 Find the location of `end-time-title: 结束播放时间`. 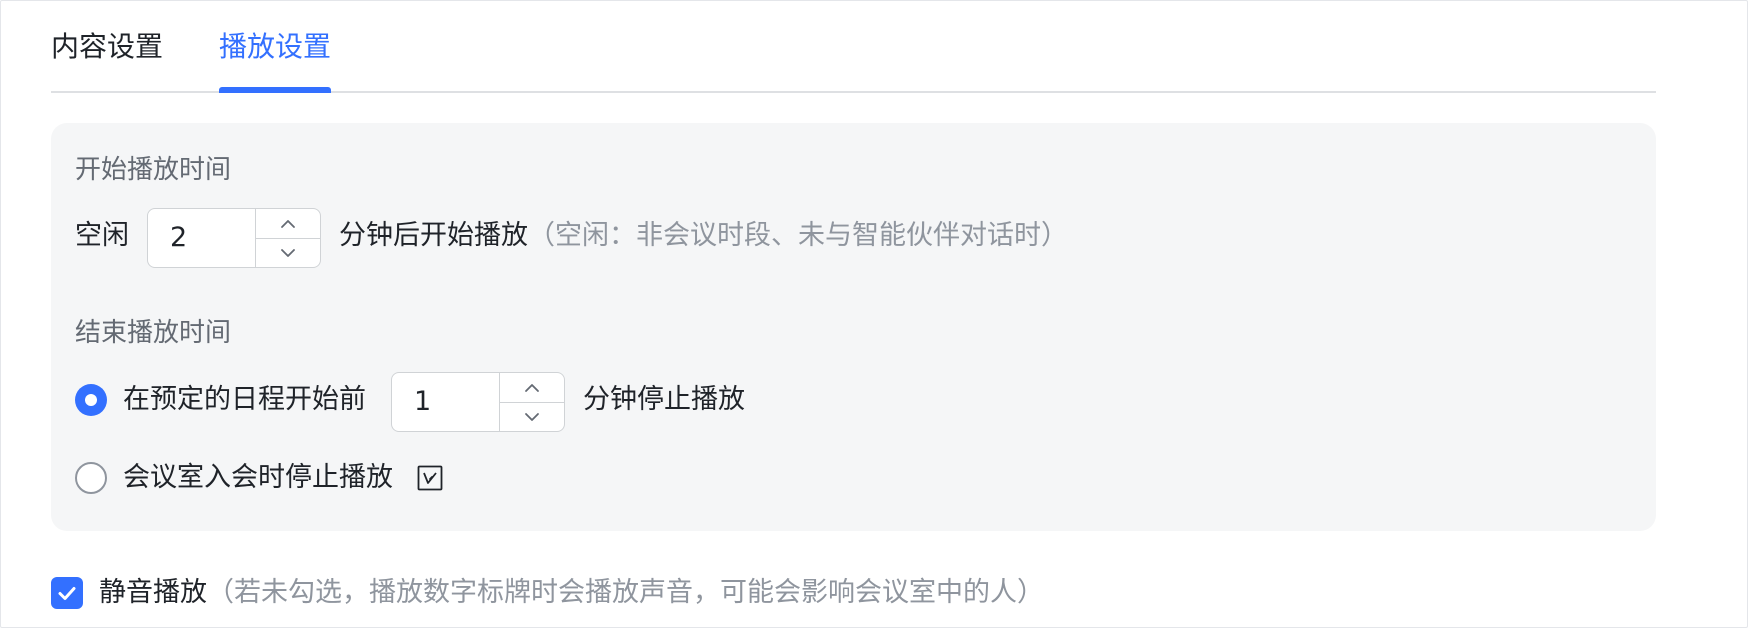

end-time-title: 结束播放时间 is located at coordinates (153, 333).